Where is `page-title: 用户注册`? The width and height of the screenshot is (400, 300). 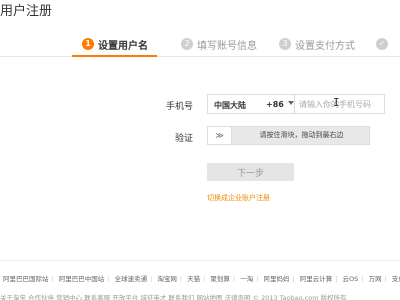 page-title: 用户注册 is located at coordinates (26, 11).